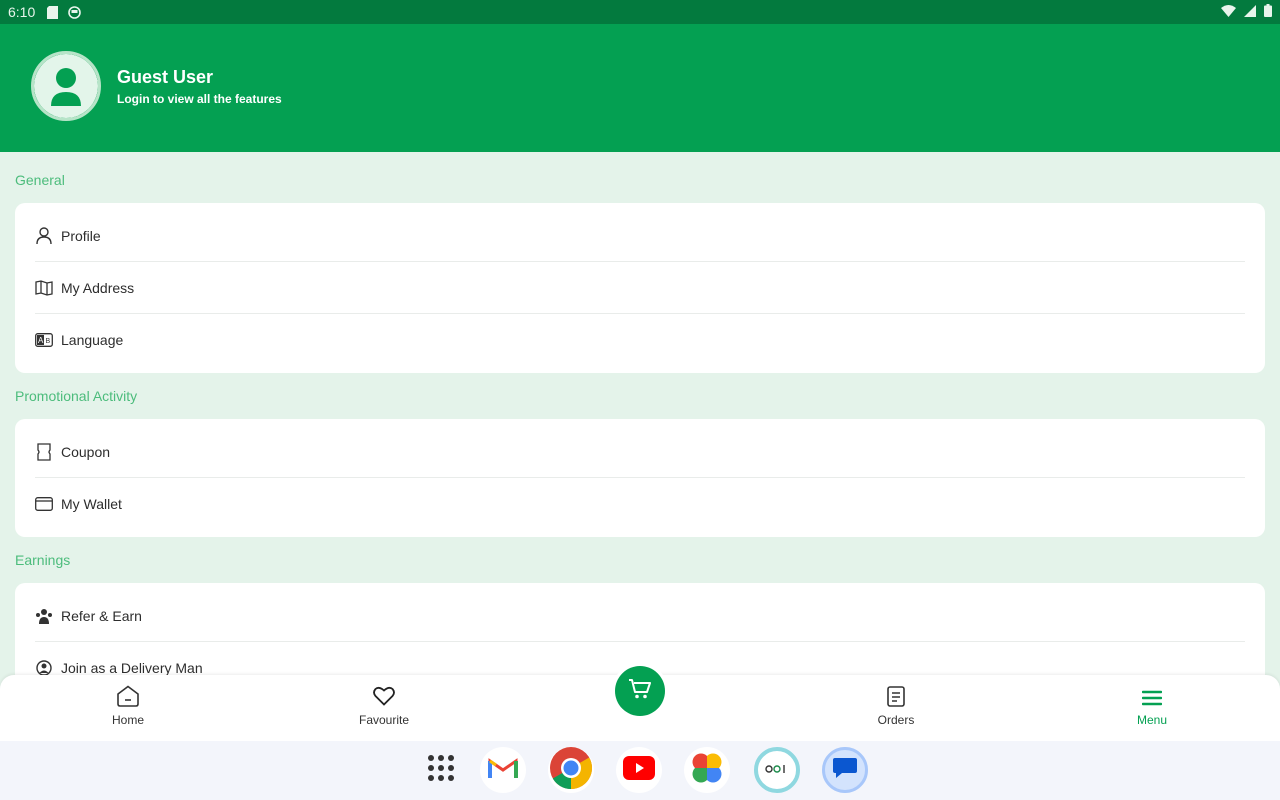  What do you see at coordinates (22, 12) in the screenshot?
I see `status-time: 6:10` at bounding box center [22, 12].